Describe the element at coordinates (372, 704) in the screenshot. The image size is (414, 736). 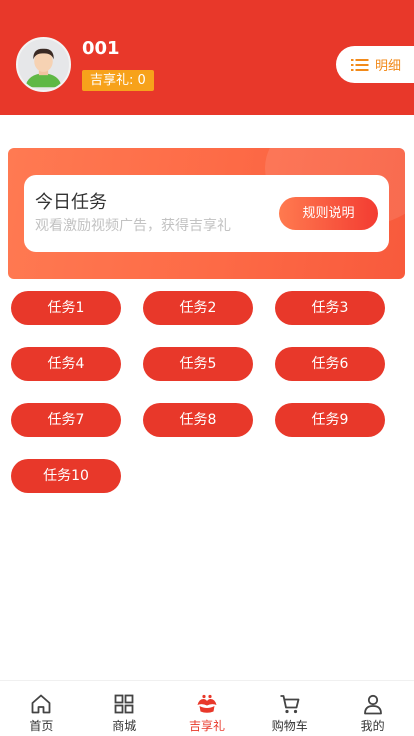
I see `user-icon` at that location.